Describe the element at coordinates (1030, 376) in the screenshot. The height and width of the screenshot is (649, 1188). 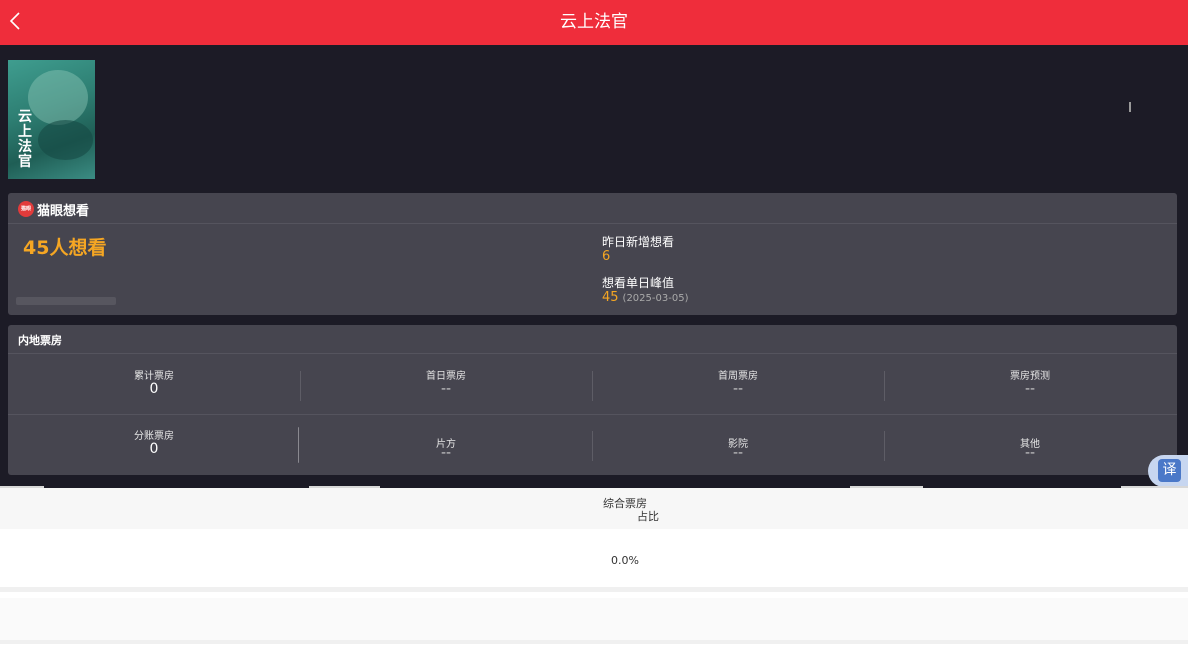
I see `stat-label: 票房预测` at that location.